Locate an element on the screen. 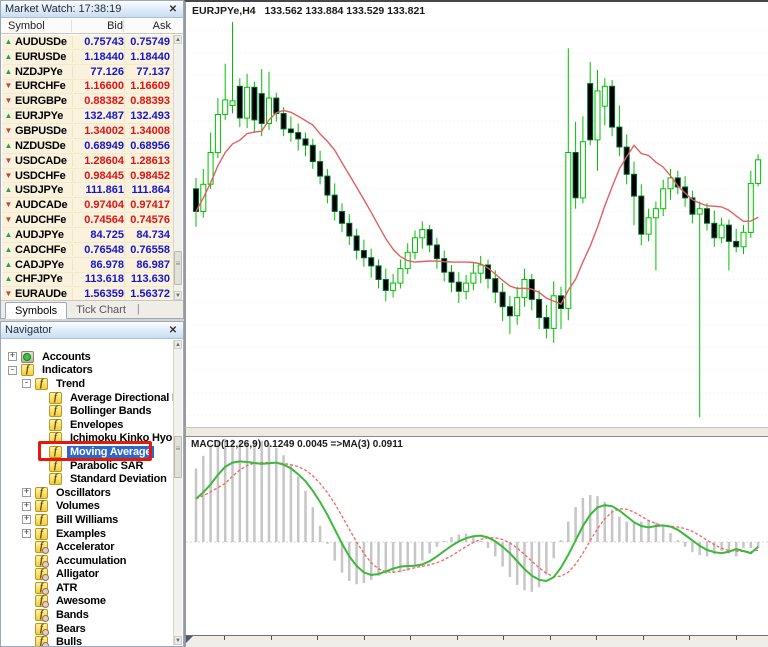  tree-item-label: Accounts is located at coordinates (66, 357).